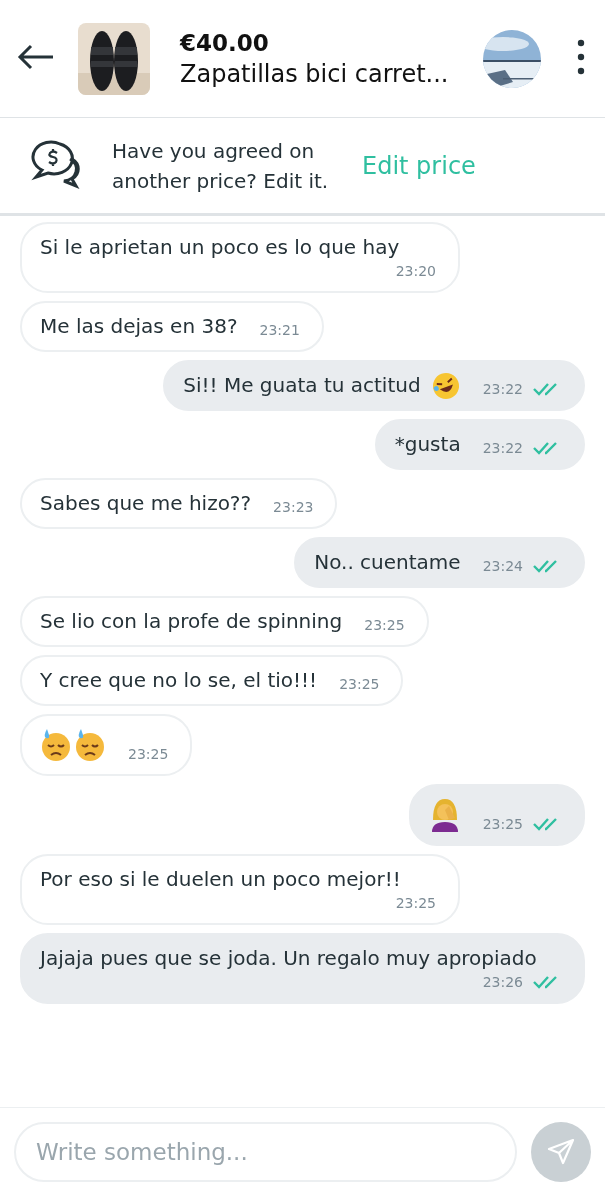  What do you see at coordinates (146, 503) in the screenshot?
I see `message-text: Sabes que me hizo??` at bounding box center [146, 503].